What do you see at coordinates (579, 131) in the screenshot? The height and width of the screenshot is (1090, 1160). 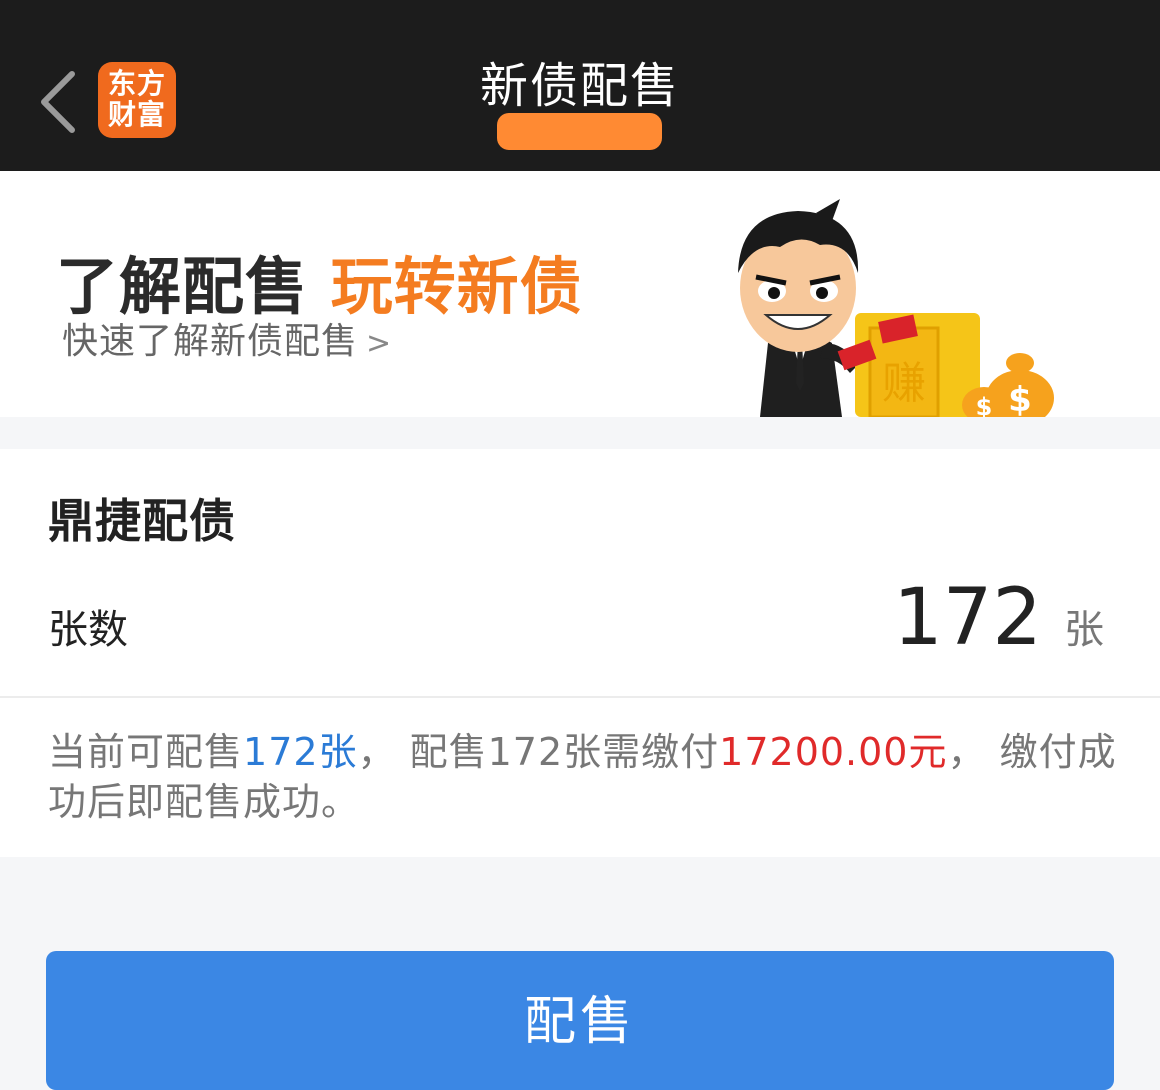 I see `title-indicator-pill` at bounding box center [579, 131].